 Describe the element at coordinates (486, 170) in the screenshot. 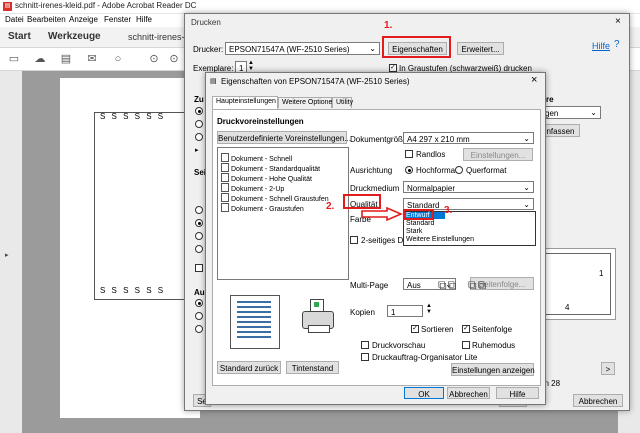

I see `landscape-label: Querformat` at that location.